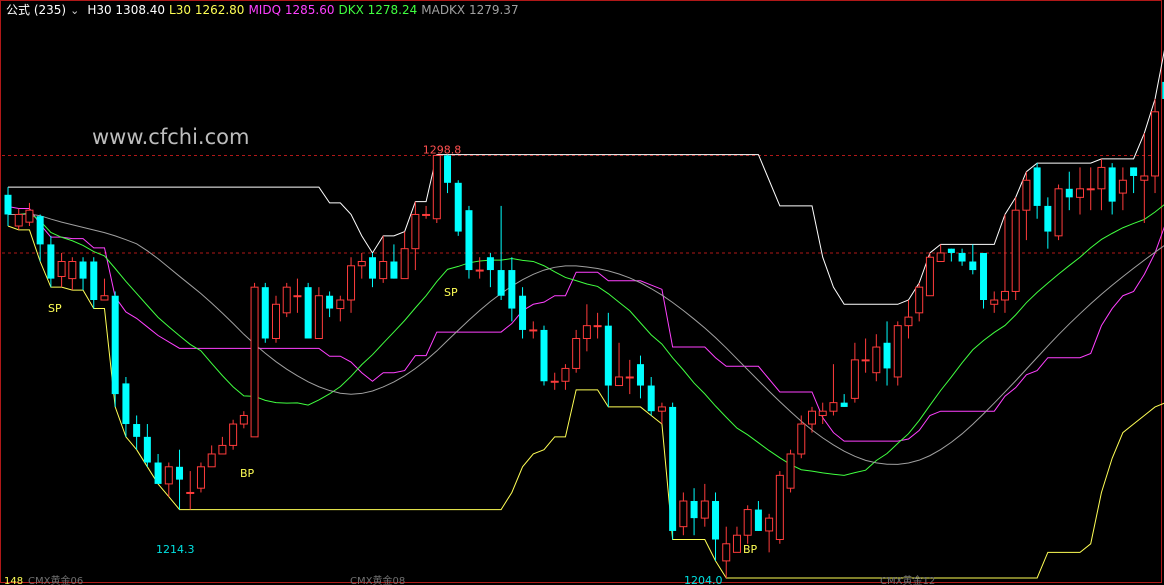 Image resolution: width=1164 pixels, height=585 pixels. I want to click on contract-label-2: CMX黄金08, so click(377, 579).